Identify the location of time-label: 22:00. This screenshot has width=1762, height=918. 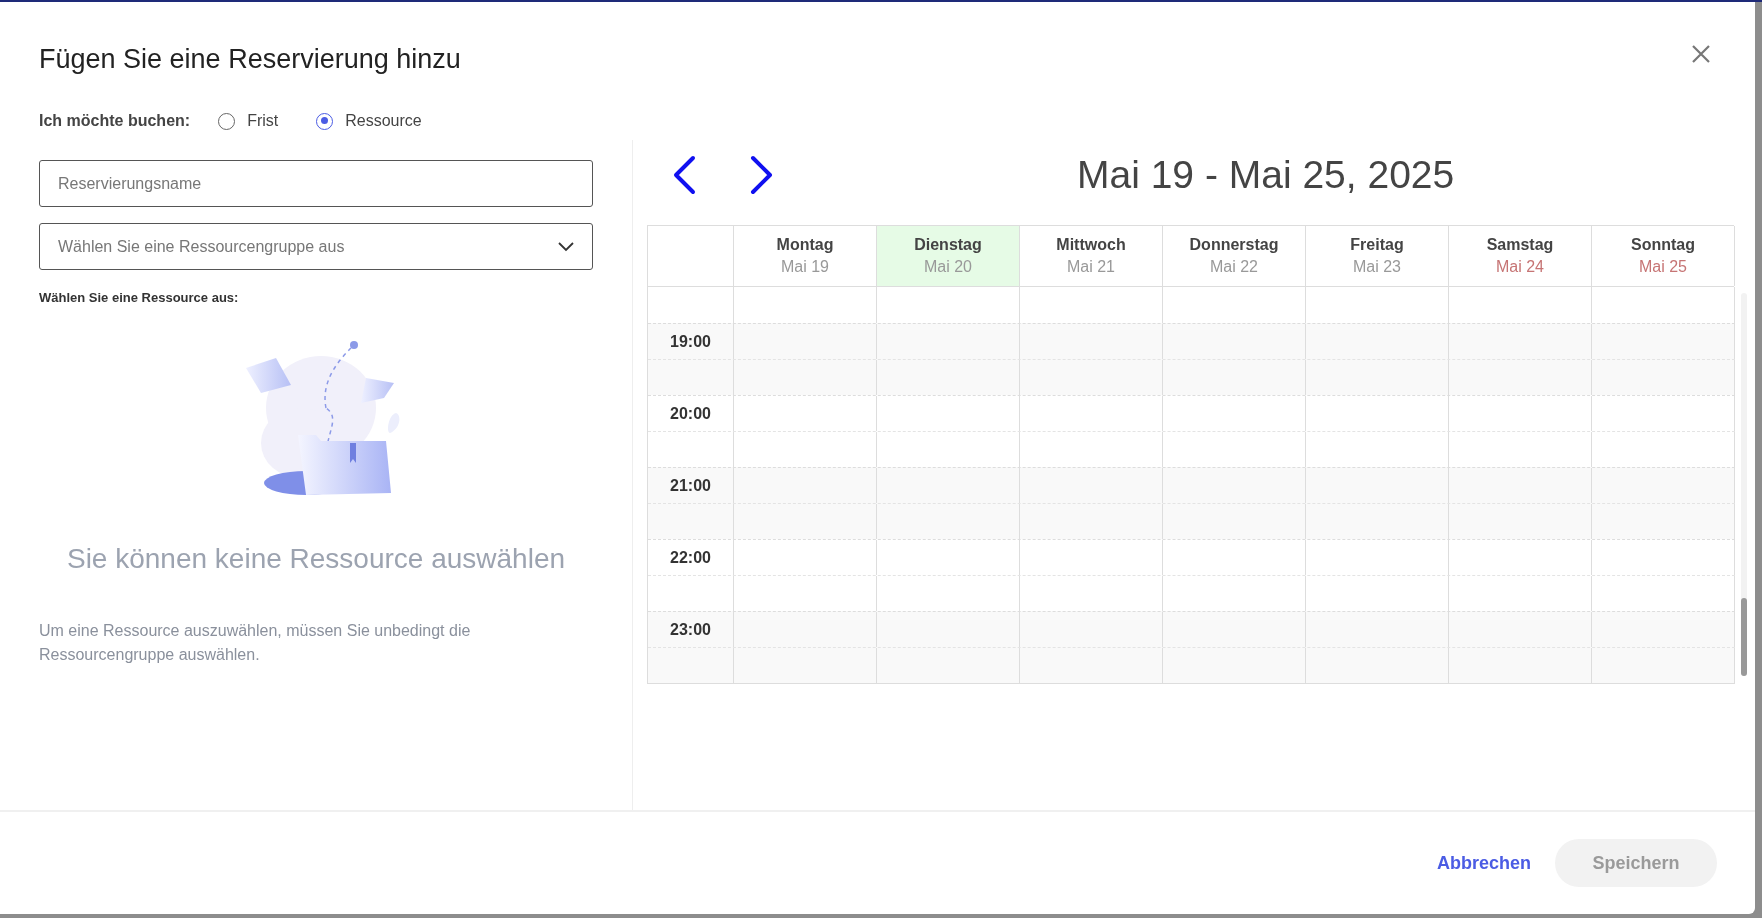
(690, 557).